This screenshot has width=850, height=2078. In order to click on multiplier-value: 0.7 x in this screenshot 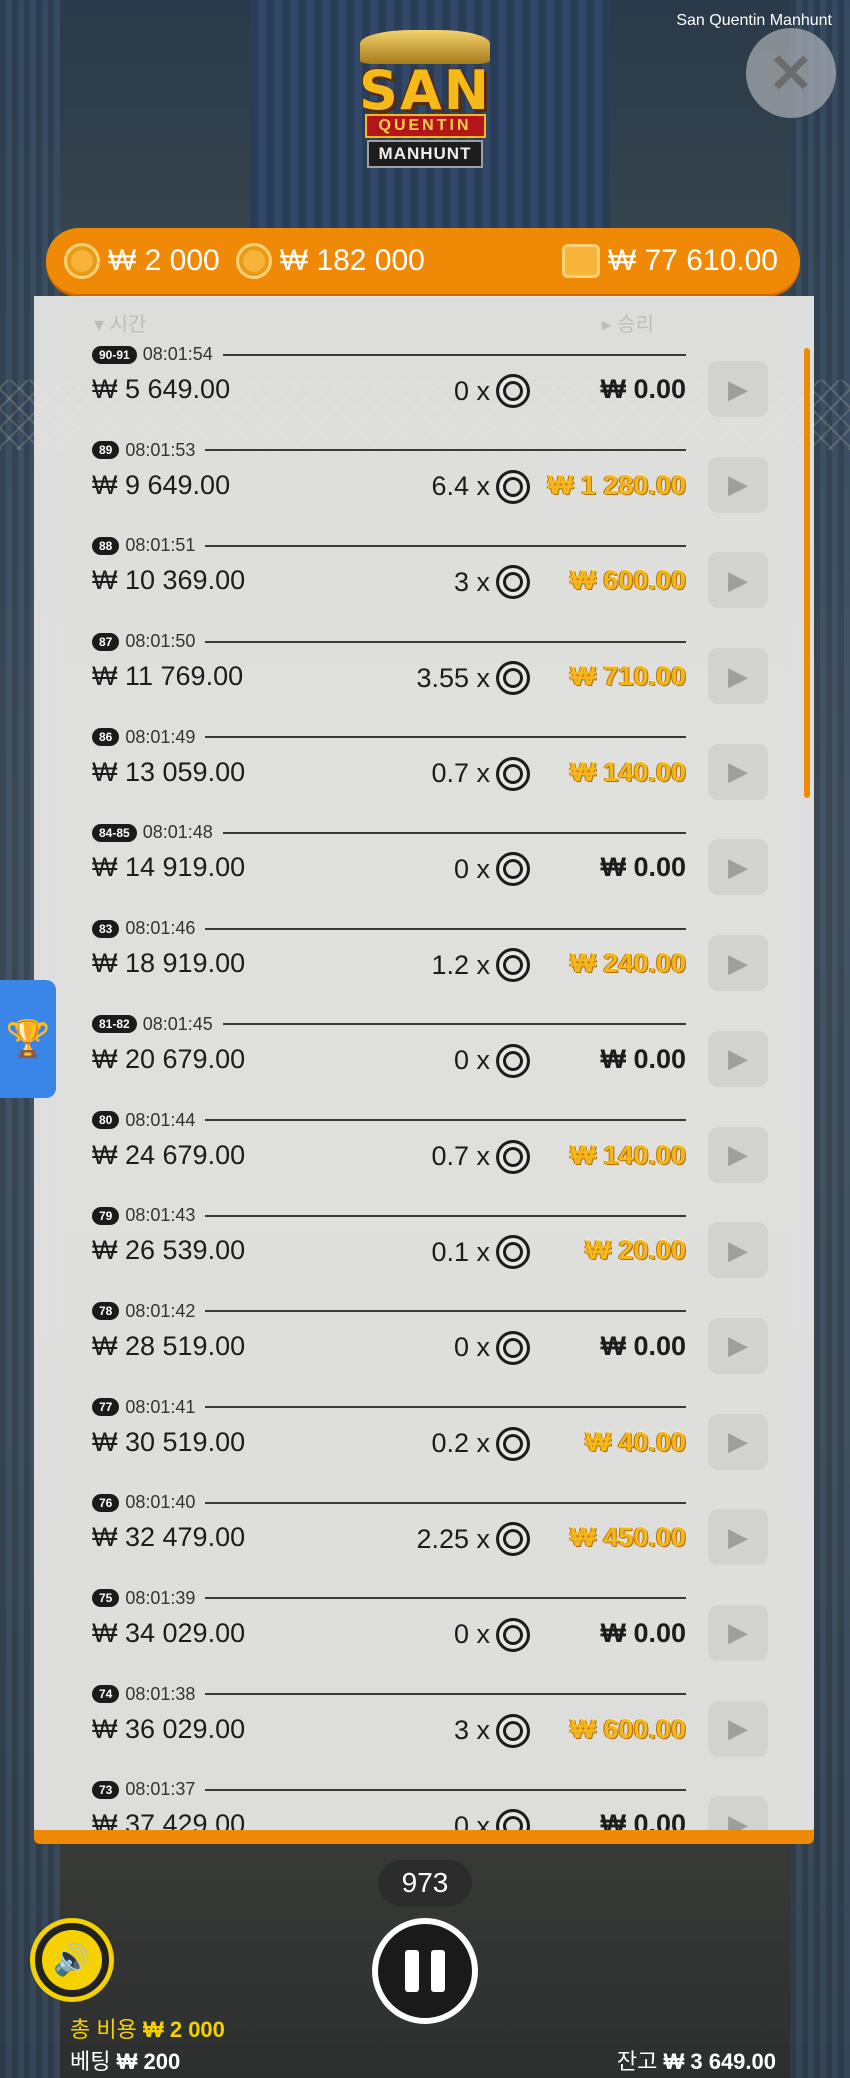, I will do `click(460, 1156)`.